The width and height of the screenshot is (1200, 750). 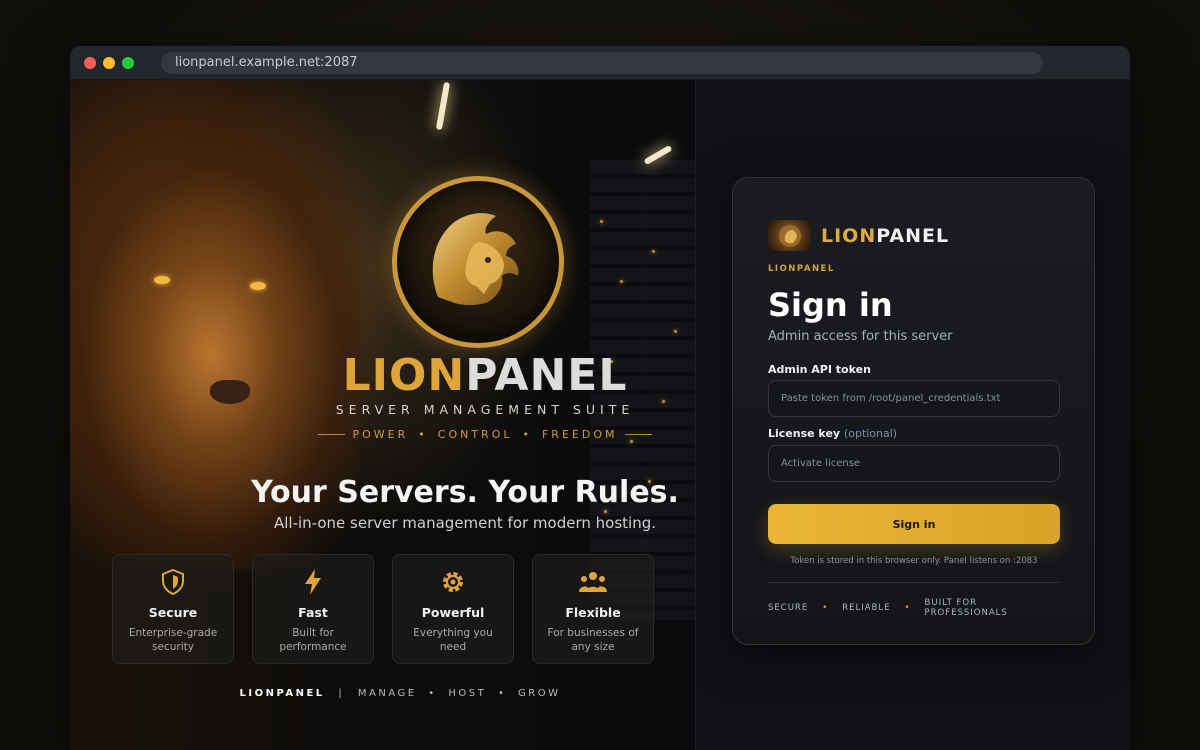 What do you see at coordinates (849, 235) in the screenshot?
I see `login-logo-lion: LION` at bounding box center [849, 235].